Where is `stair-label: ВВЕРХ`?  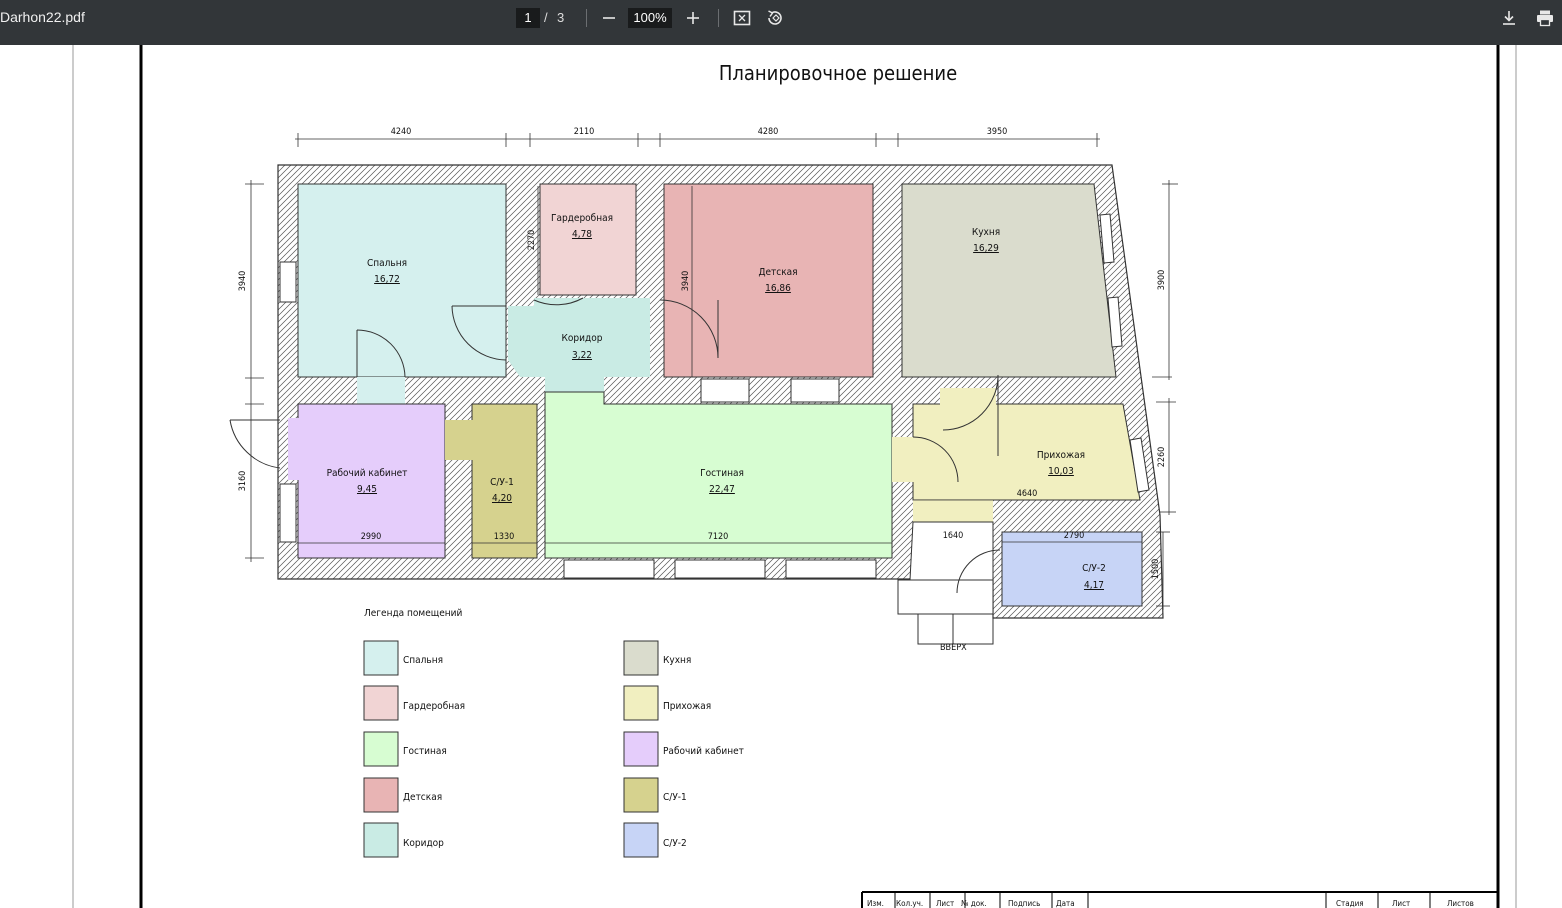 stair-label: ВВЕРХ is located at coordinates (953, 648).